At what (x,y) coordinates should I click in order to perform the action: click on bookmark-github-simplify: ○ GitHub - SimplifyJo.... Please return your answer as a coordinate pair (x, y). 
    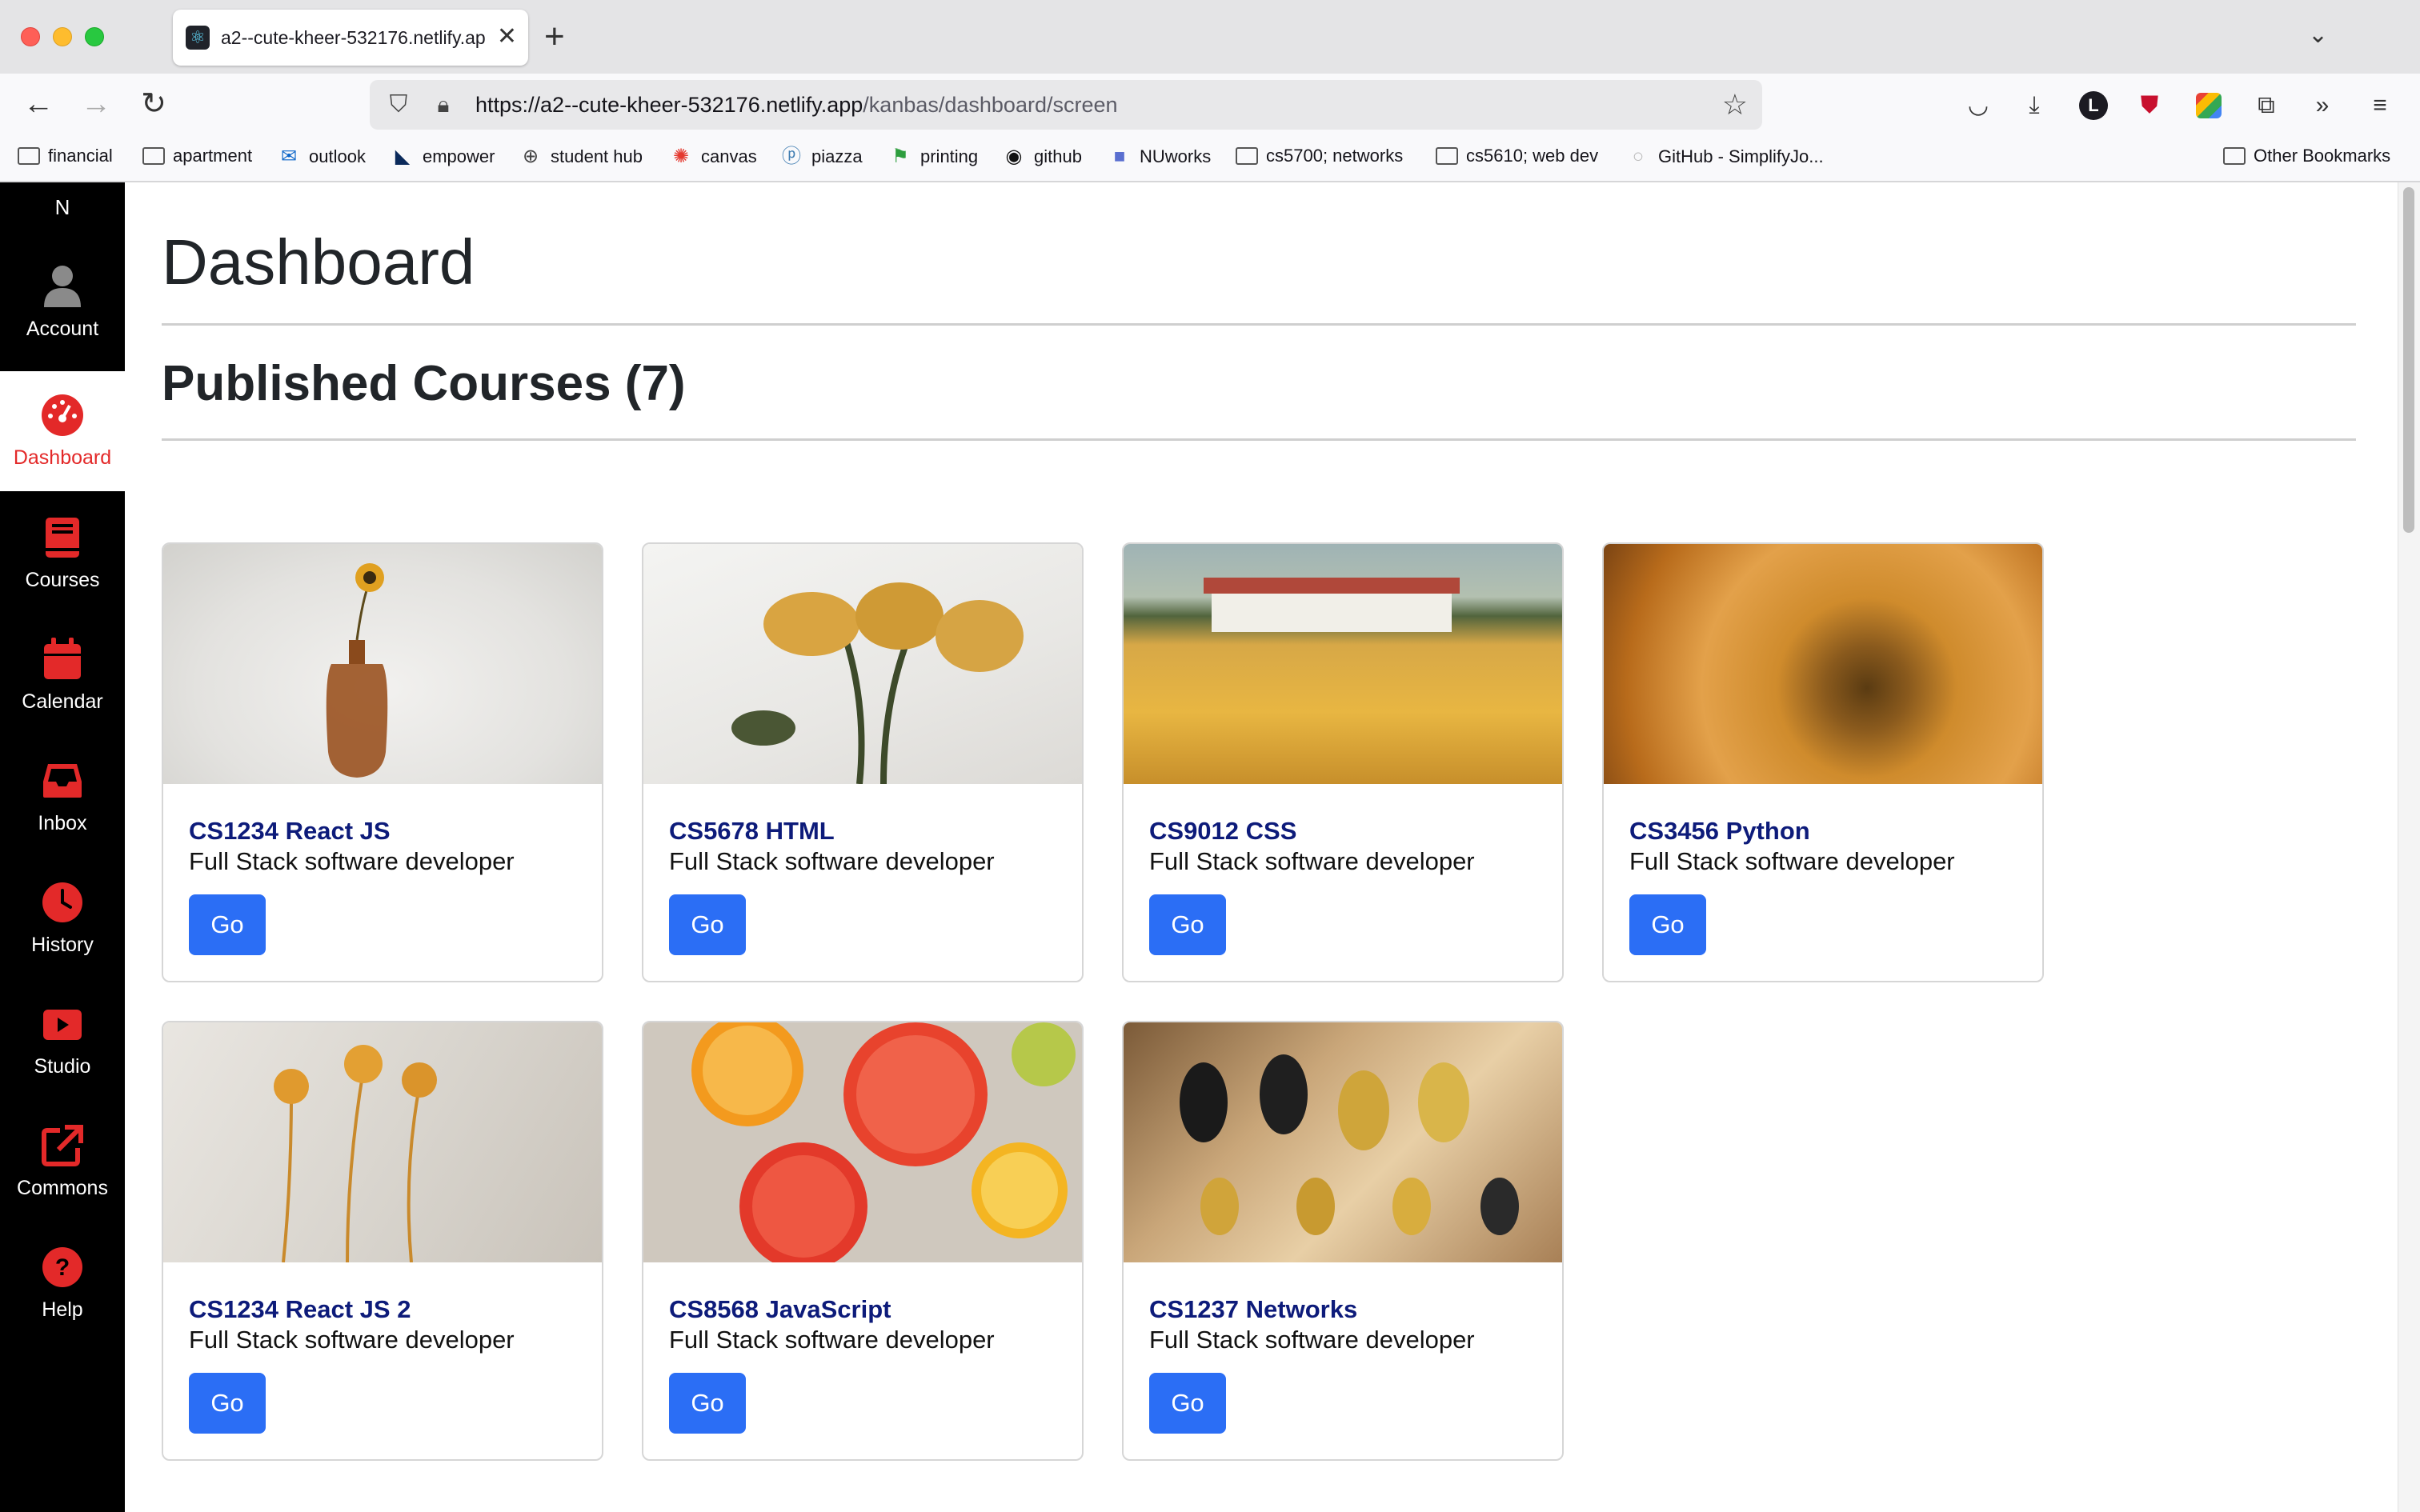
    Looking at the image, I should click on (1725, 157).